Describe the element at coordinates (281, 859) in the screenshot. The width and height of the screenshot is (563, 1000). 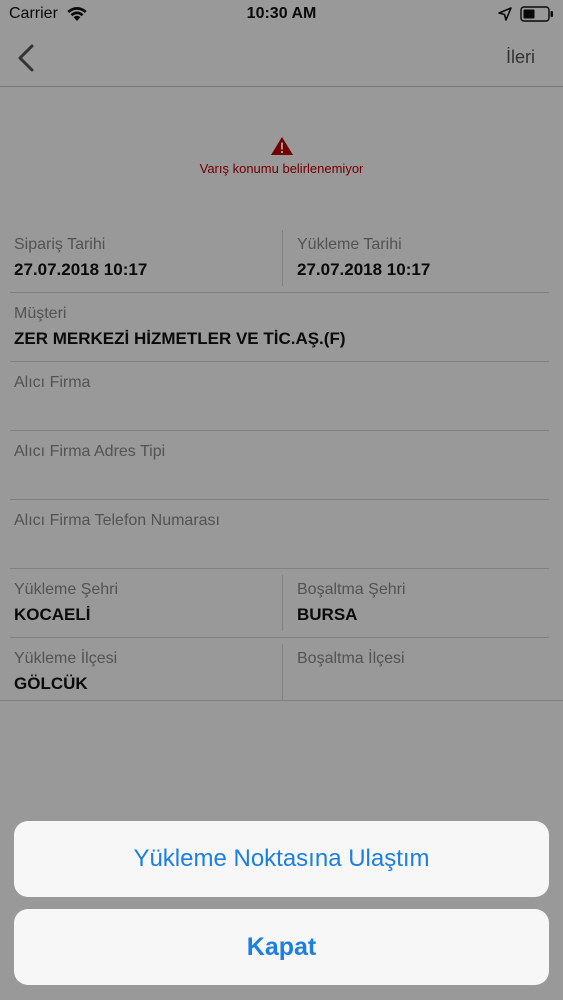
I see `reached-loading-point-button: Yükleme Noktasına Ulaştım` at that location.